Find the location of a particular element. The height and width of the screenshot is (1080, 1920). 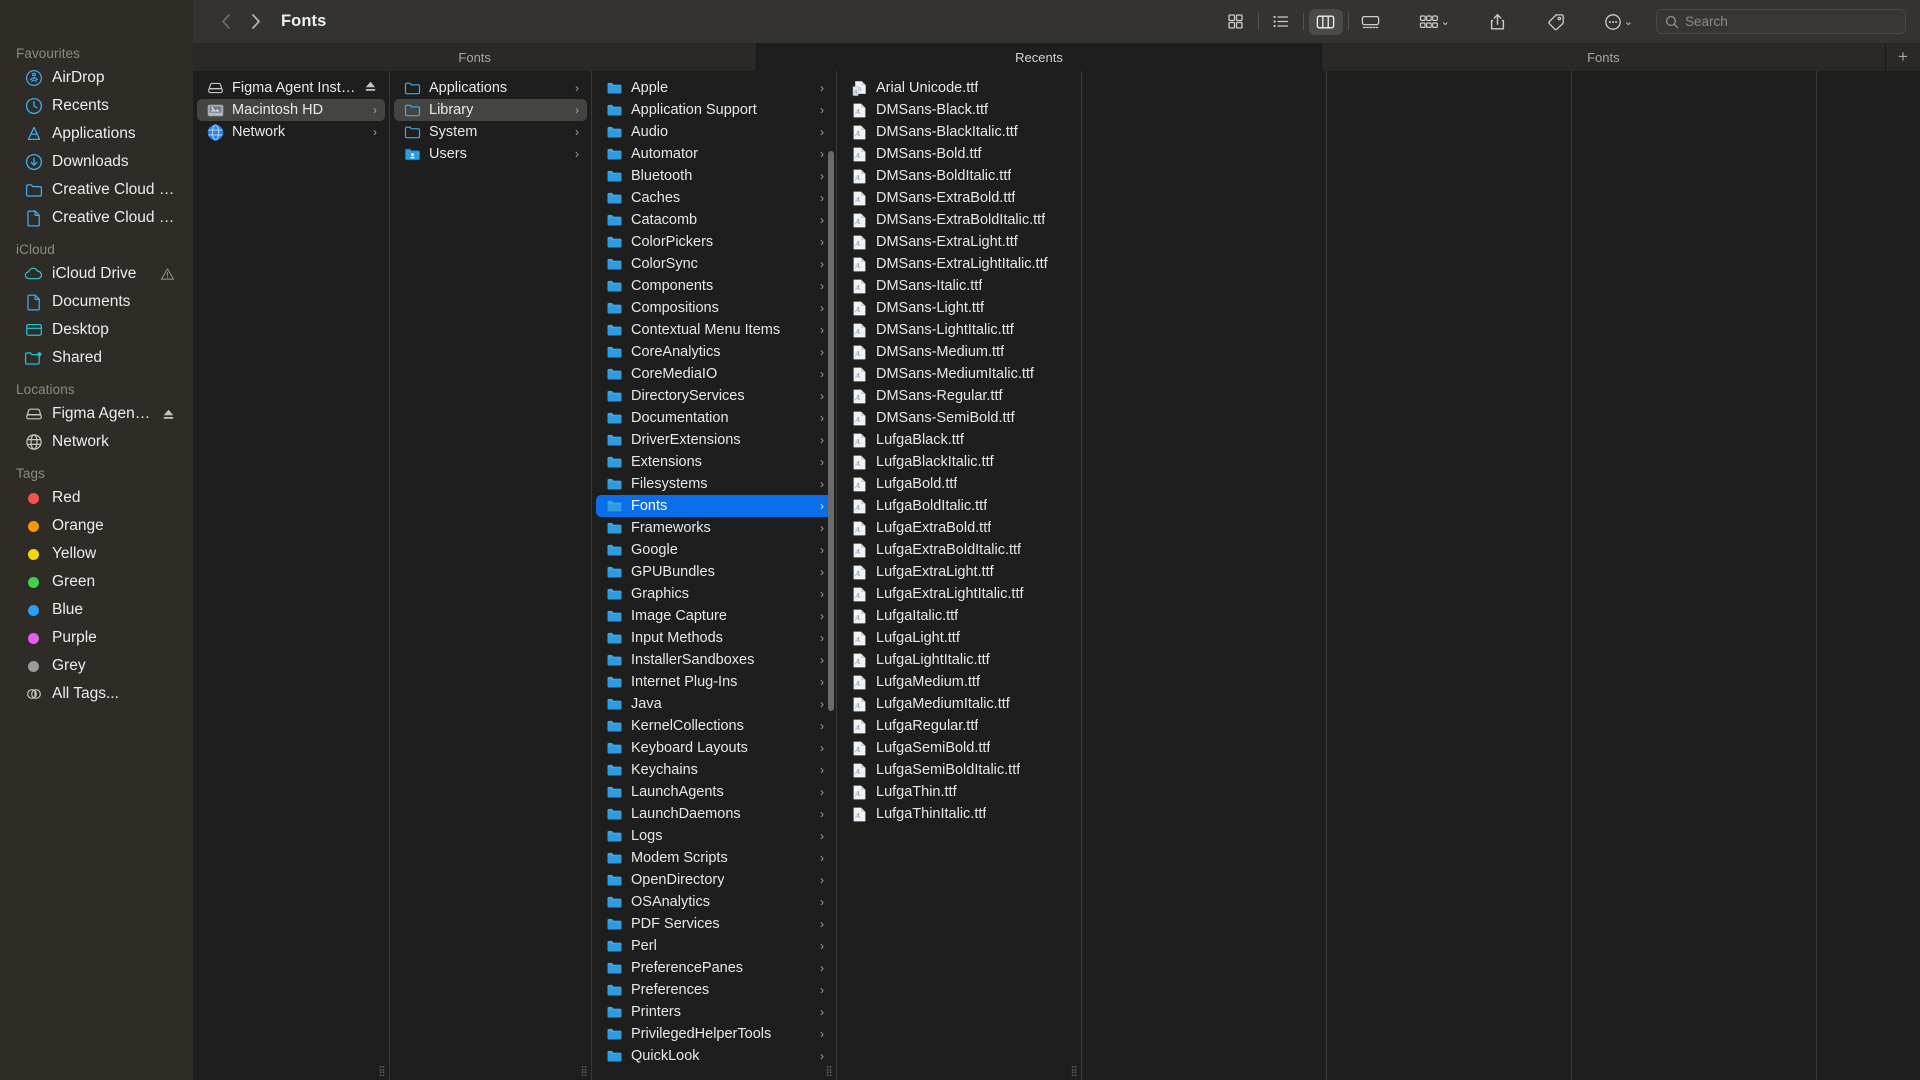

file-row: CoreAnalytics › is located at coordinates (714, 352).